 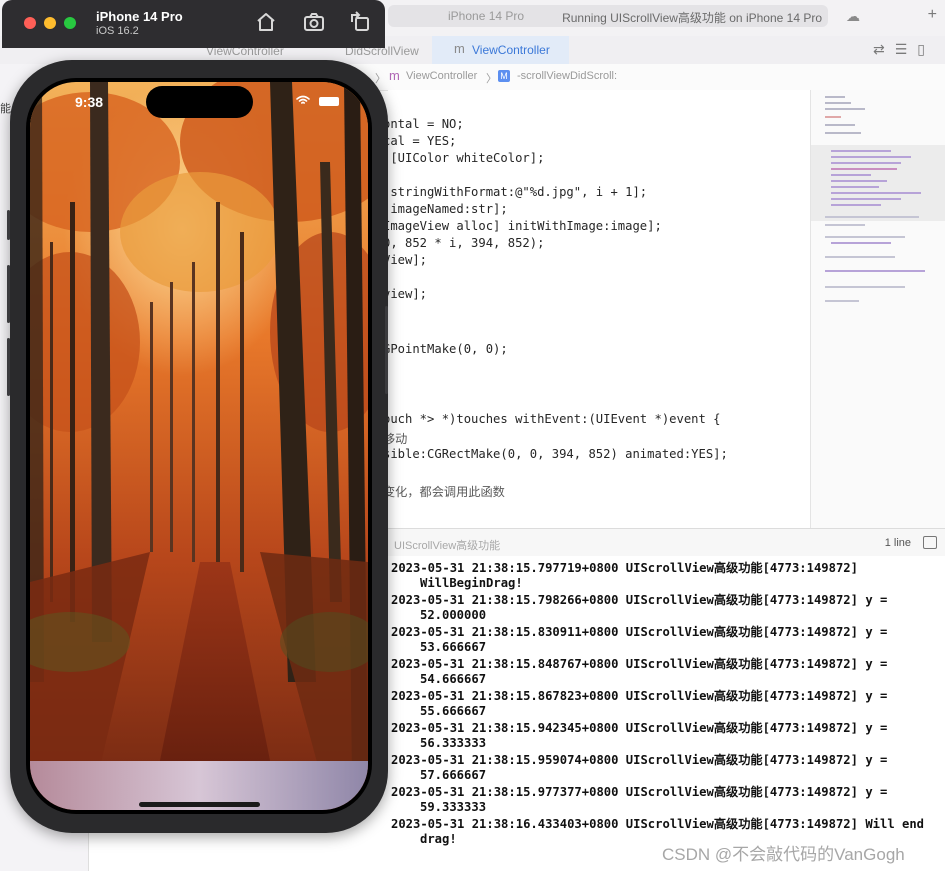 What do you see at coordinates (50, 23) in the screenshot?
I see `minimize-window-button` at bounding box center [50, 23].